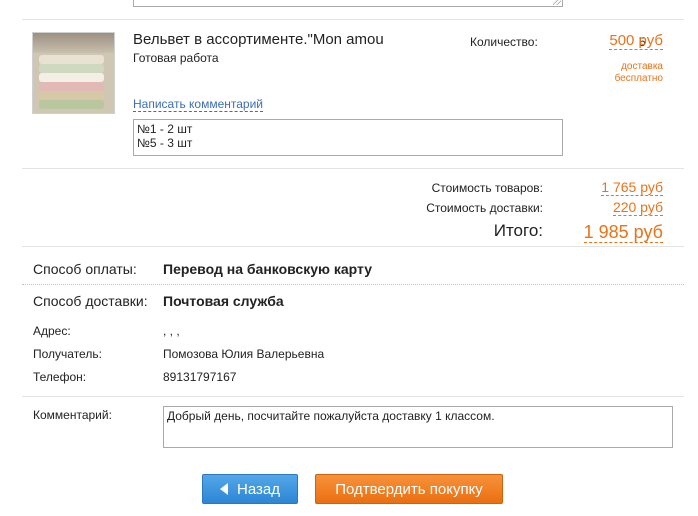  I want to click on quantity-label: Количество:, so click(504, 42).